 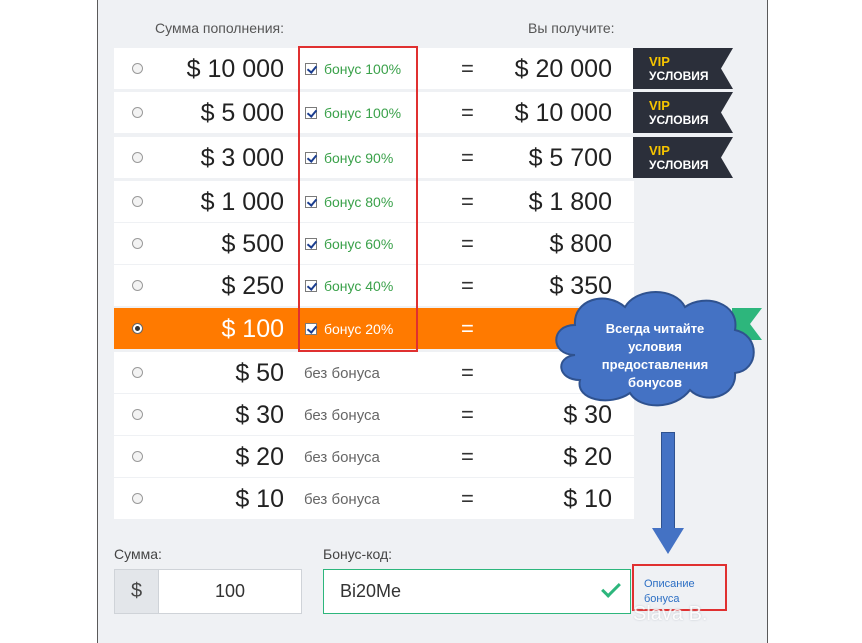 I want to click on deposit-amount: $ 5 000, so click(x=242, y=113).